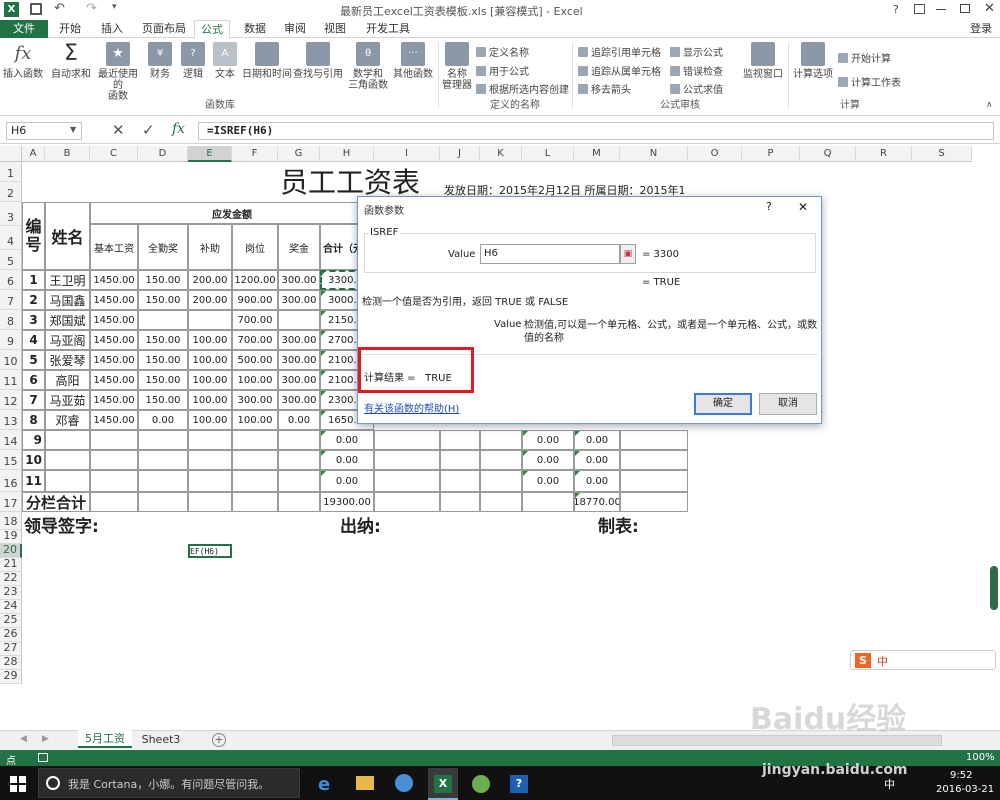 This screenshot has height=800, width=1000. Describe the element at coordinates (112, 29) in the screenshot. I see `tab-insert: 插入` at that location.